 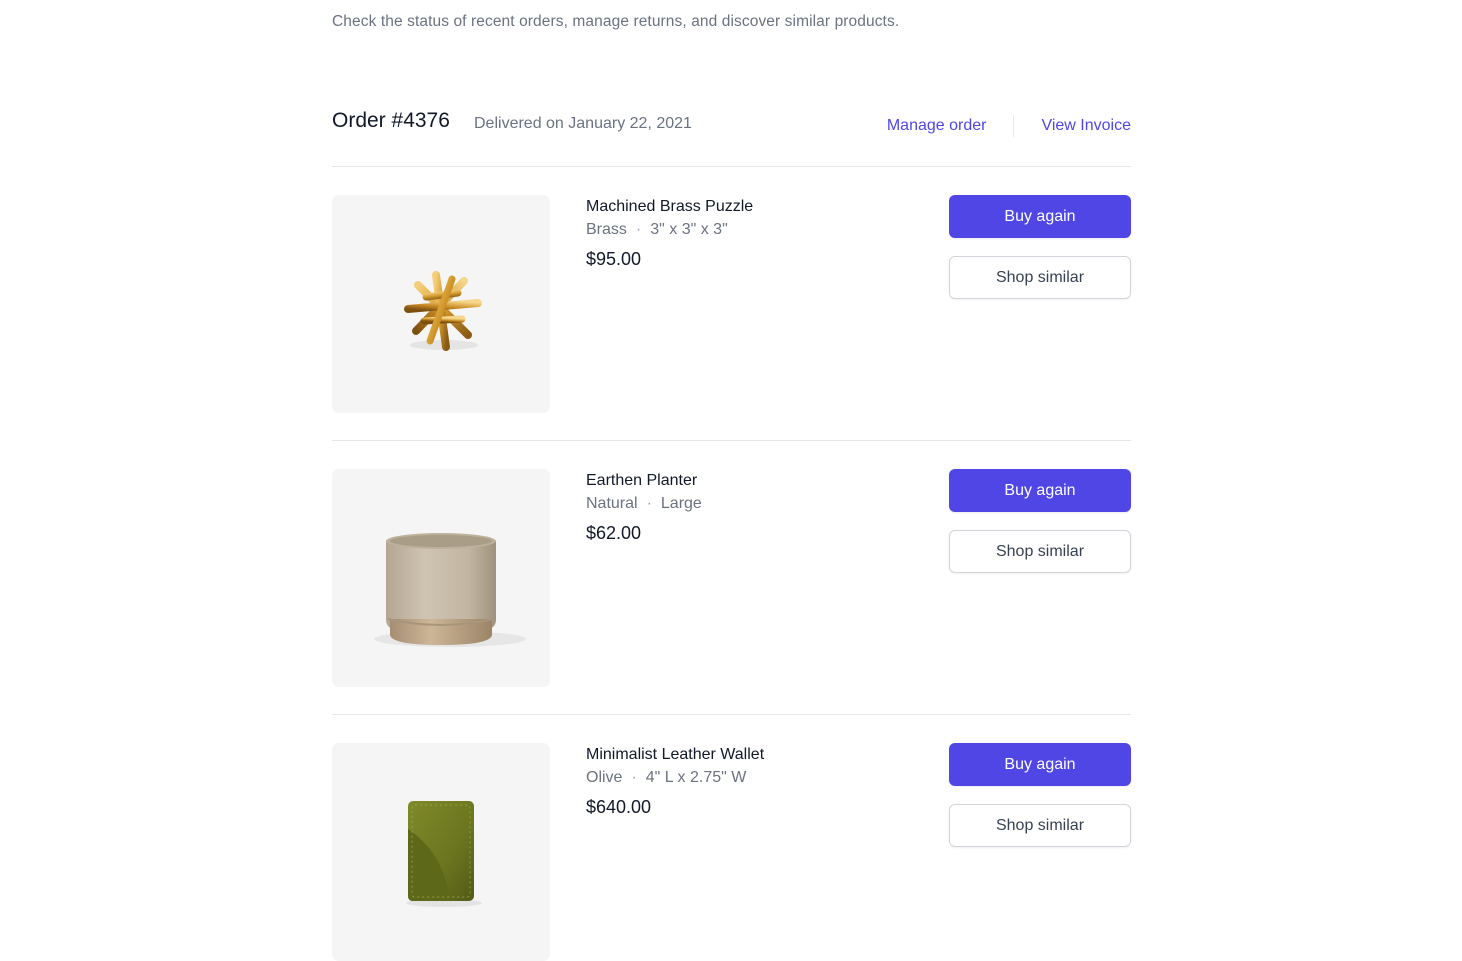 What do you see at coordinates (614, 259) in the screenshot?
I see `product-price: $95.00` at bounding box center [614, 259].